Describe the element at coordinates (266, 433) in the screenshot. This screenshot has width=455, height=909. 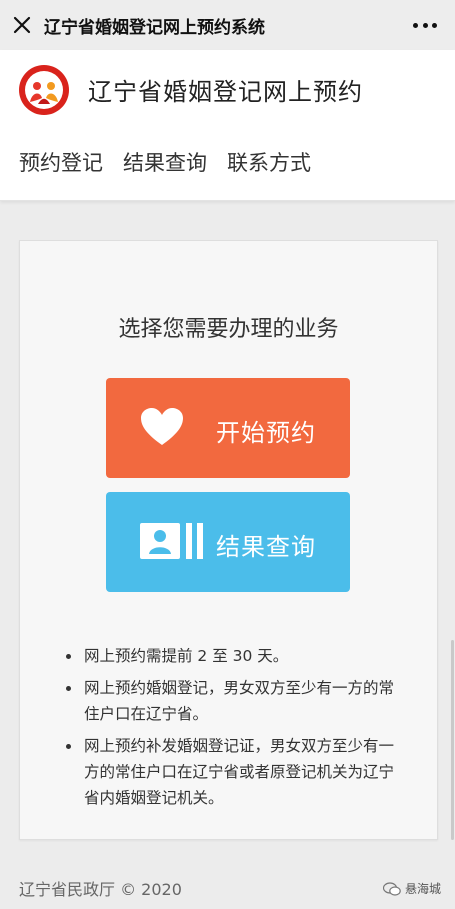
I see `start-booking-label: 开始预约` at that location.